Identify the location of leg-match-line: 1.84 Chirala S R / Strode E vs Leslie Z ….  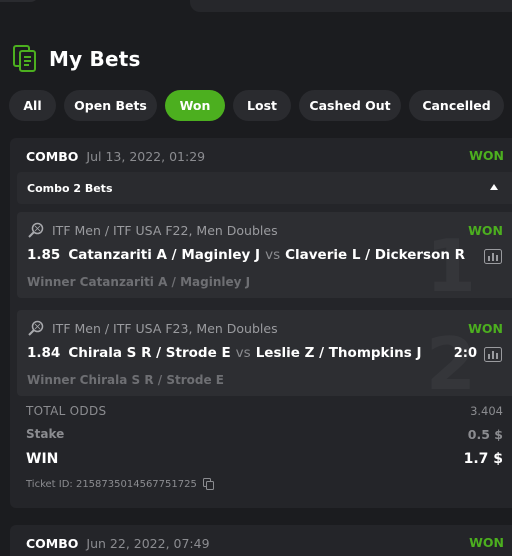
(224, 353).